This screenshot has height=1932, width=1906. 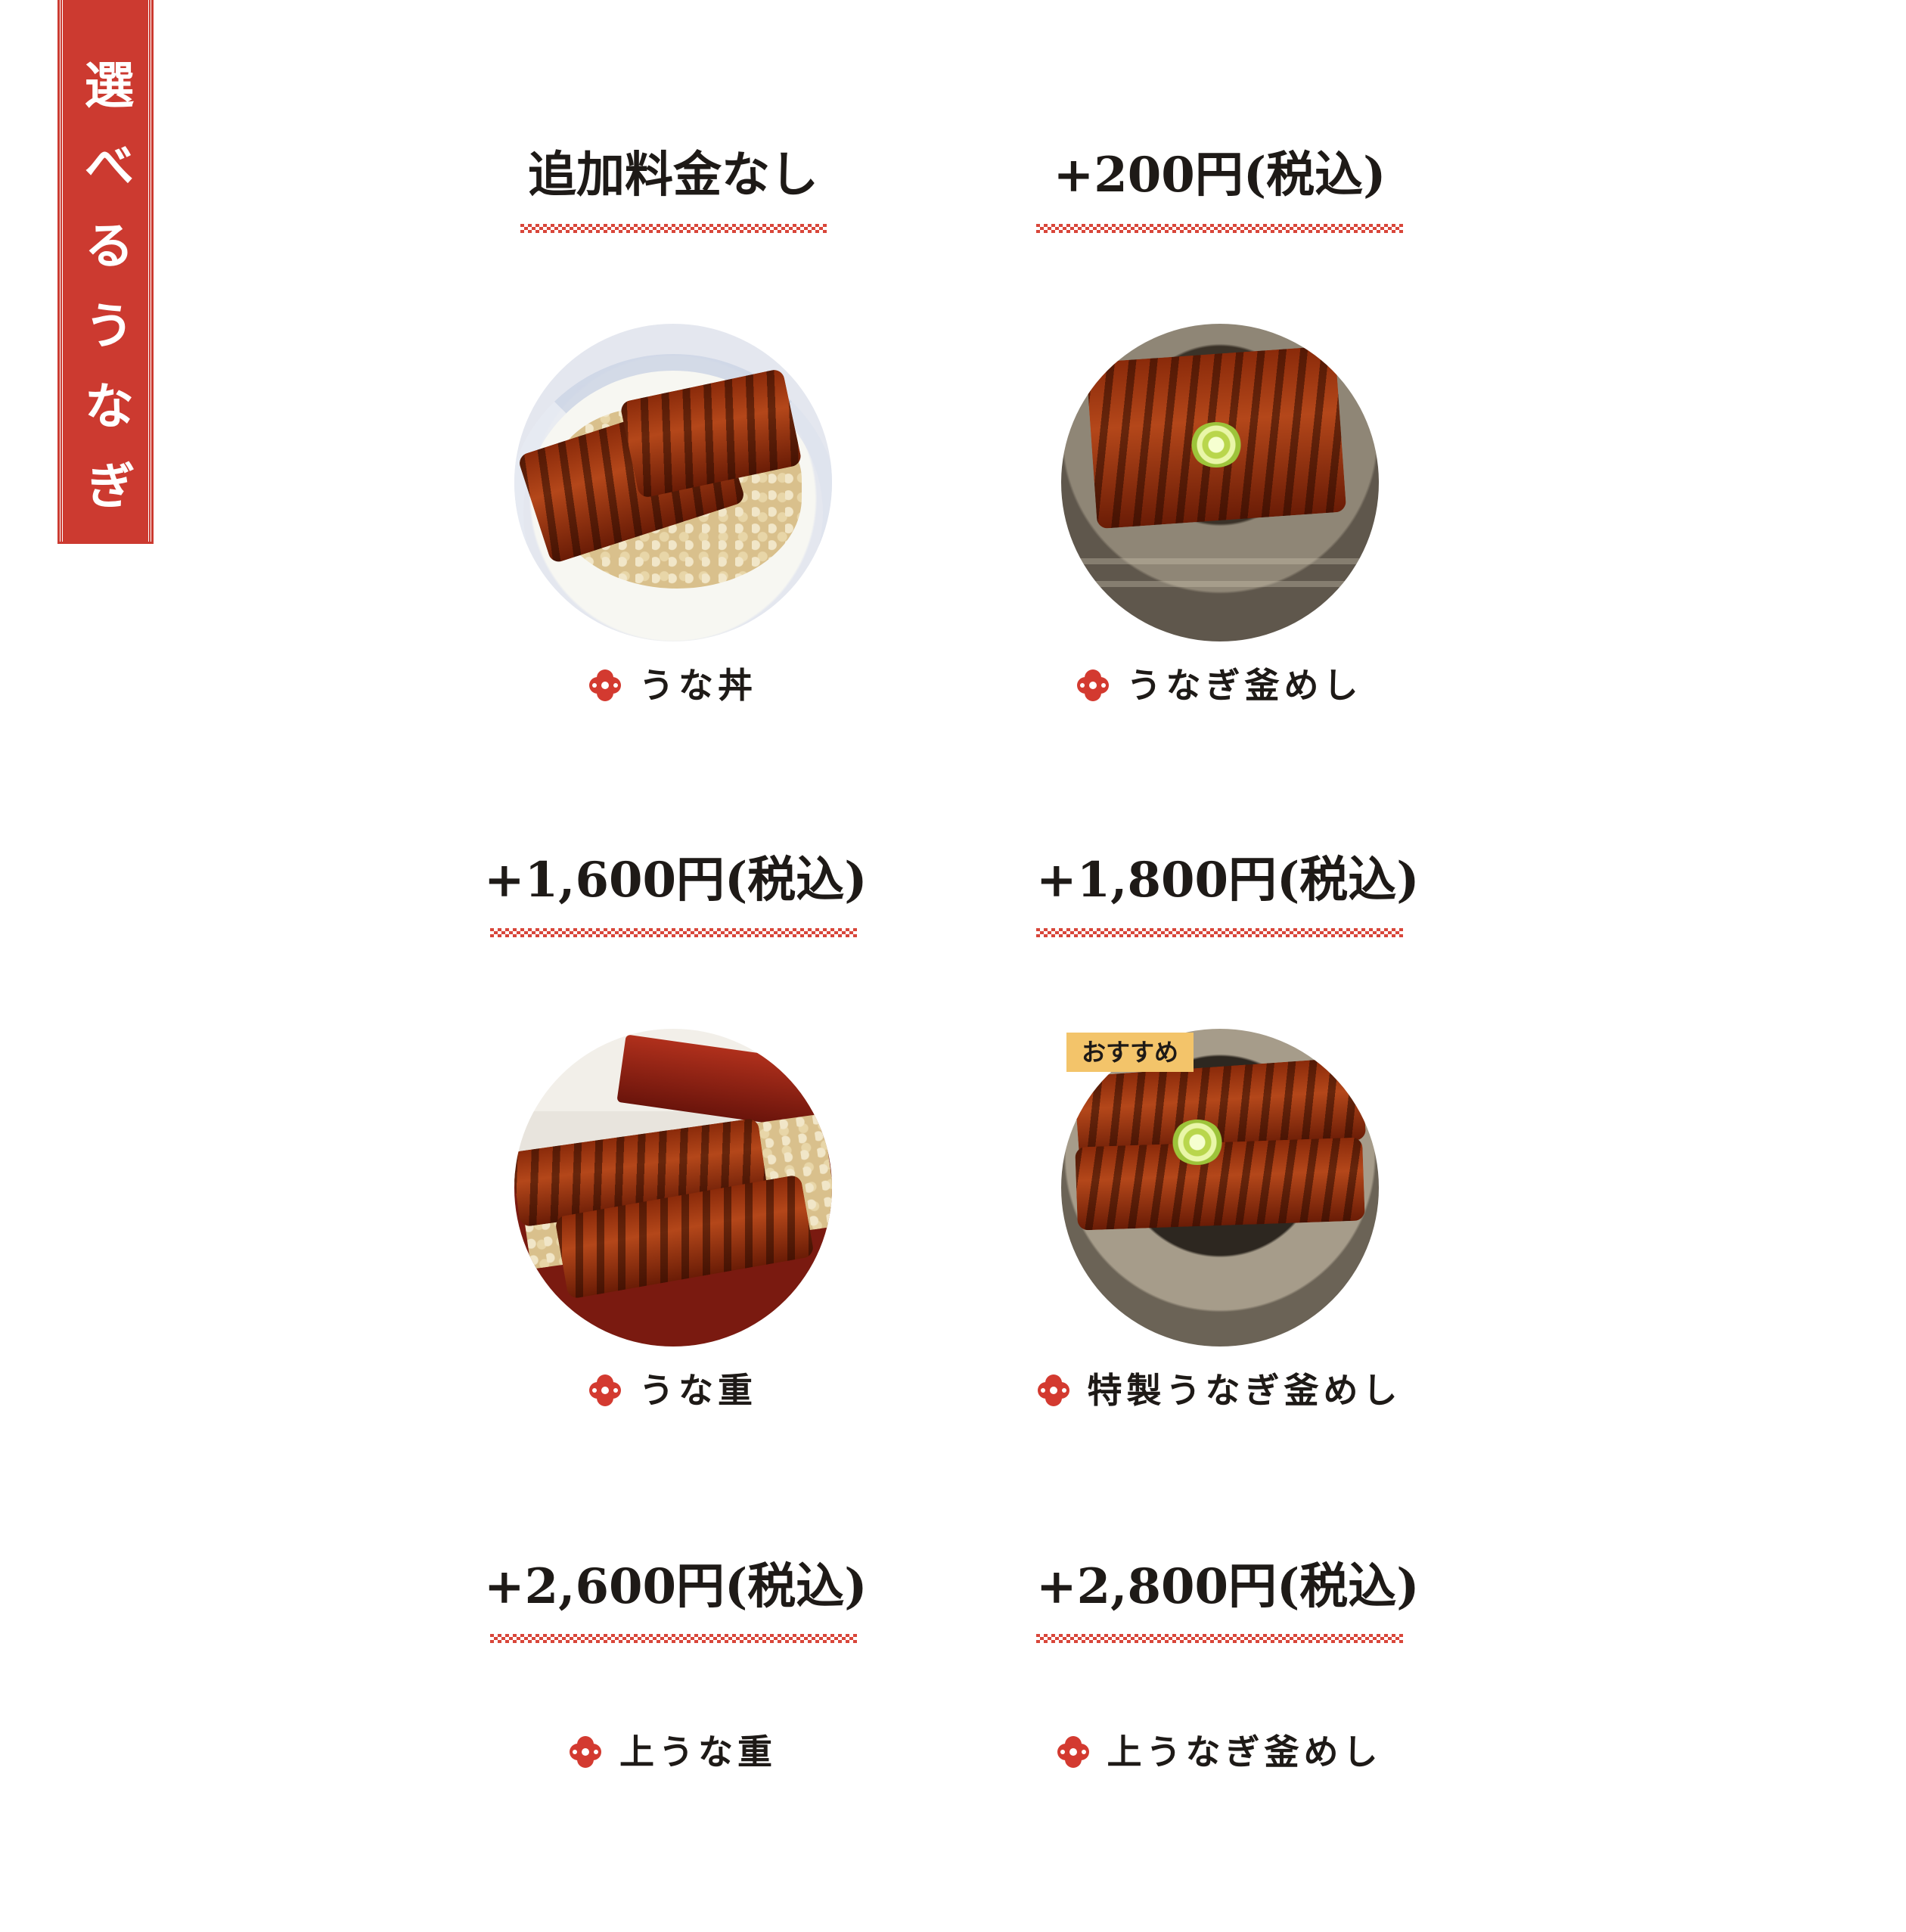 What do you see at coordinates (698, 685) in the screenshot?
I see `dish-name: うな丼` at bounding box center [698, 685].